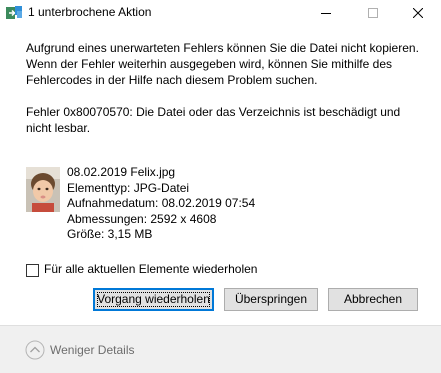 Image resolution: width=441 pixels, height=373 pixels. I want to click on file-date: Aufnahmedatum: 08.02.2019 07:54, so click(161, 203).